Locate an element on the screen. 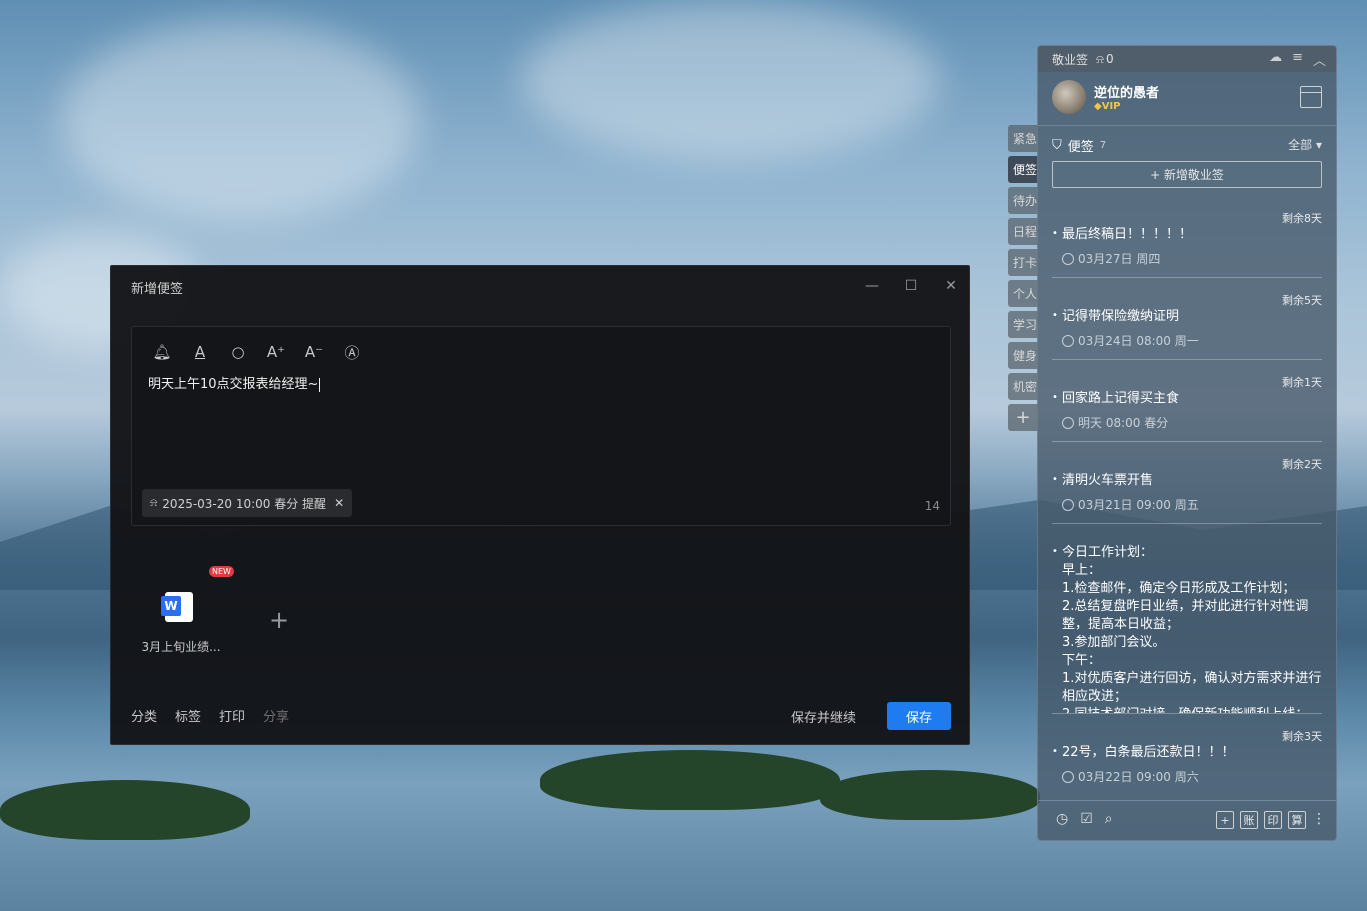 The width and height of the screenshot is (1367, 911). note-title: 记得带保险缴纳证明 is located at coordinates (1187, 316).